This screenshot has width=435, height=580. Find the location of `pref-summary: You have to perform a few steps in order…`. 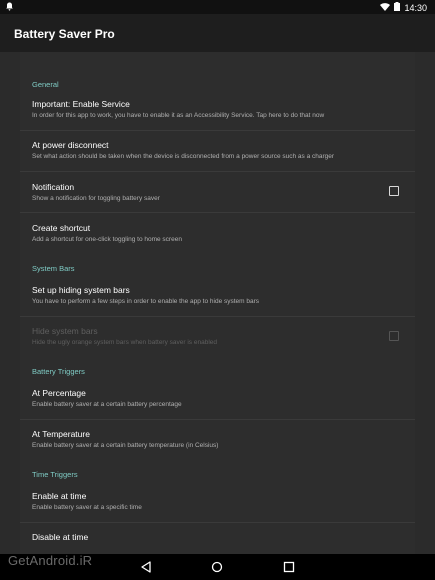

pref-summary: You have to perform a few steps in order… is located at coordinates (146, 301).